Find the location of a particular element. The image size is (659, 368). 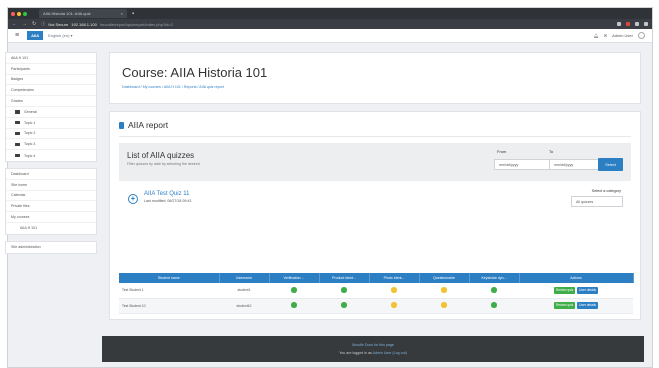

site-brand: AIIA is located at coordinates (35, 35).